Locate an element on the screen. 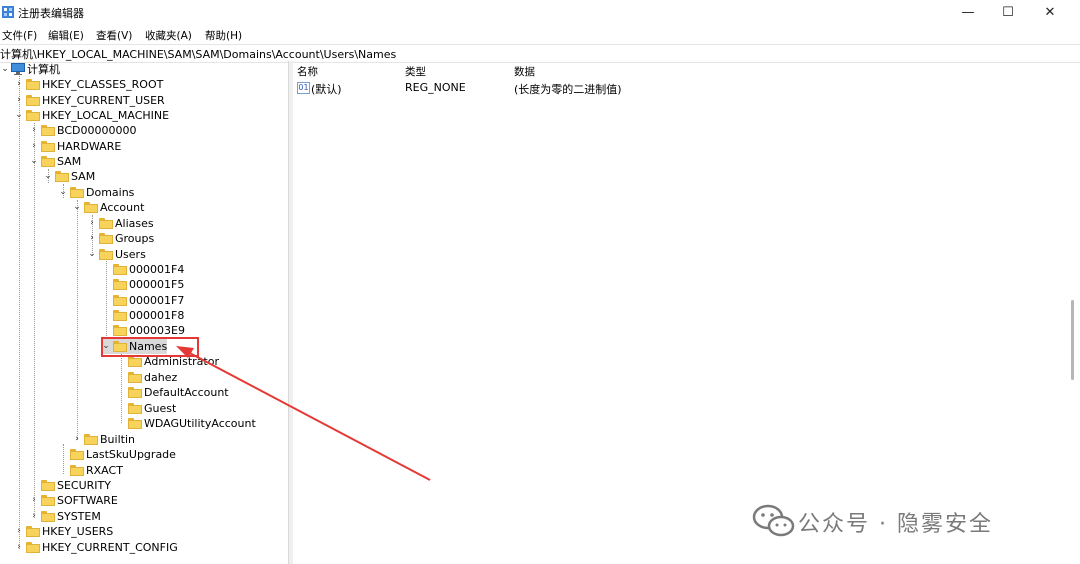 The height and width of the screenshot is (564, 1080). watermark: 公众号 · 隐雾安全 is located at coordinates (902, 522).